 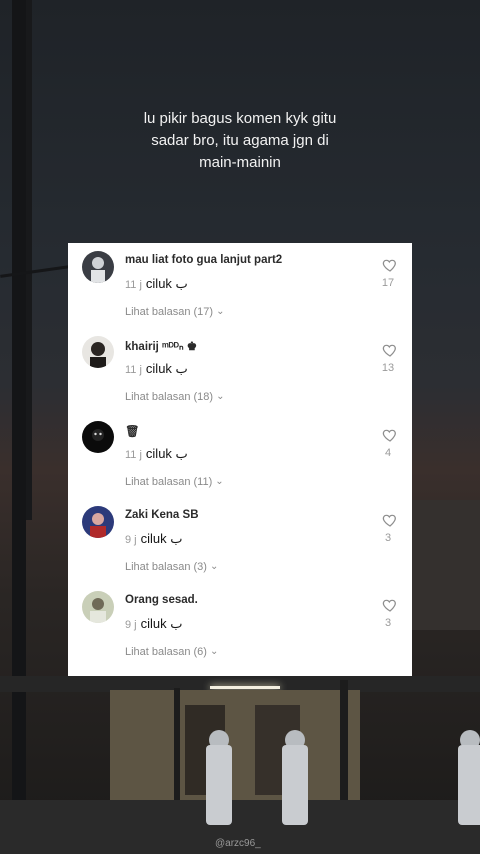 What do you see at coordinates (169, 397) in the screenshot?
I see `view-replies-label: Lihat balasan (18)` at bounding box center [169, 397].